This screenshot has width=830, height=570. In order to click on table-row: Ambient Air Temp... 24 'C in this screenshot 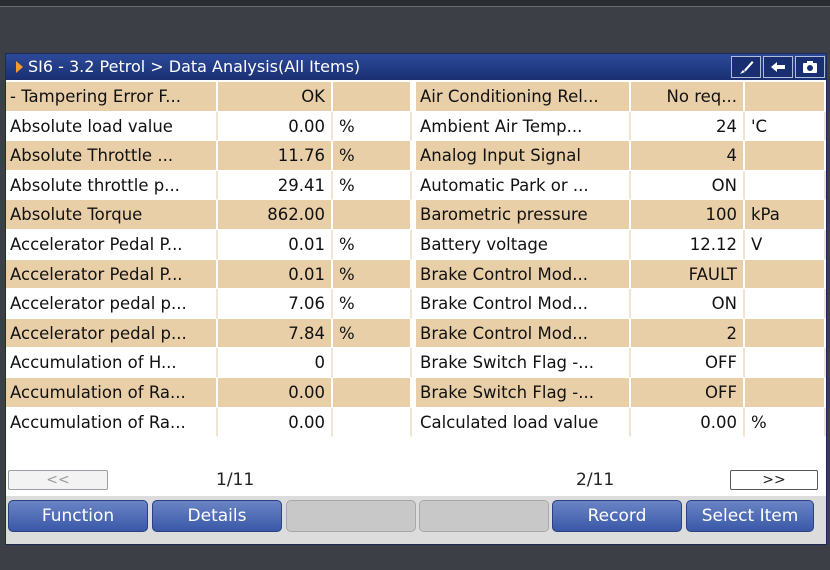, I will do `click(621, 126)`.